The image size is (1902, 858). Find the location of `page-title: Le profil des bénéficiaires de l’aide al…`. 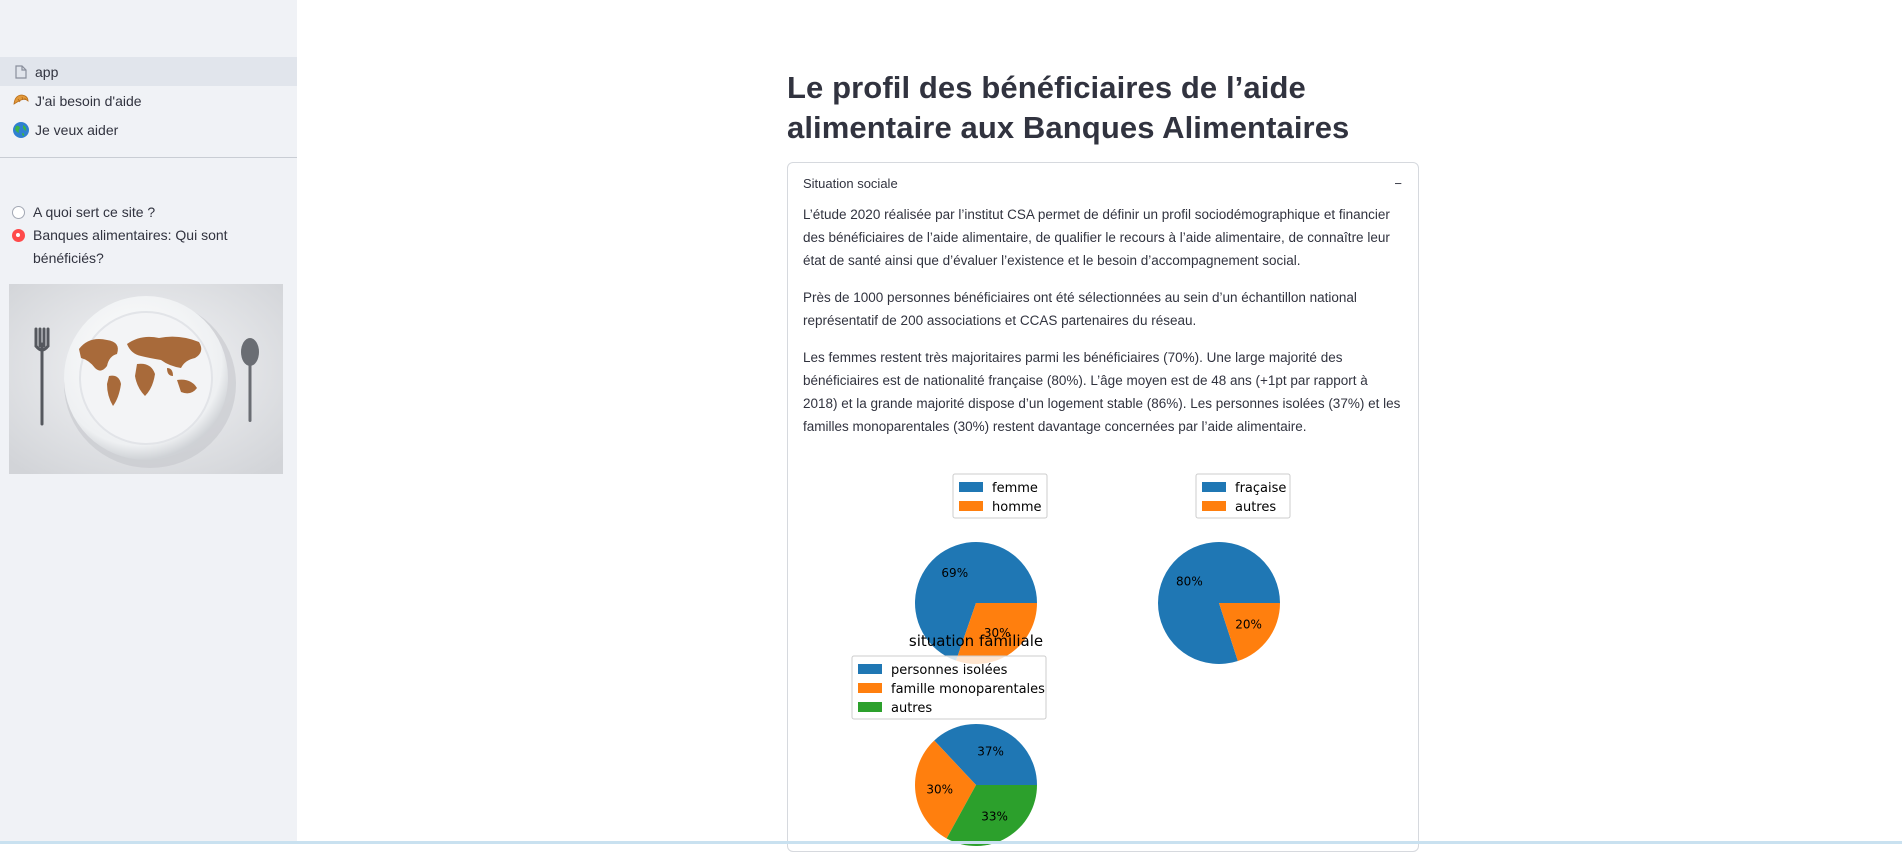

page-title: Le profil des bénéficiaires de l’aide al… is located at coordinates (1068, 107).